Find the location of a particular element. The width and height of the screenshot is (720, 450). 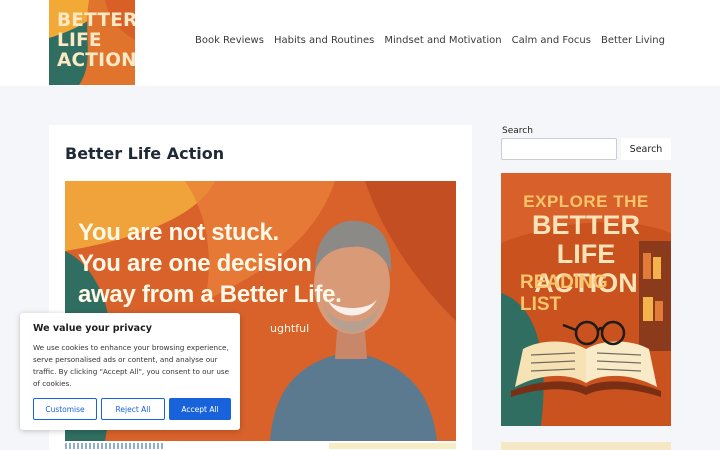

customise-button: Customise is located at coordinates (65, 409).